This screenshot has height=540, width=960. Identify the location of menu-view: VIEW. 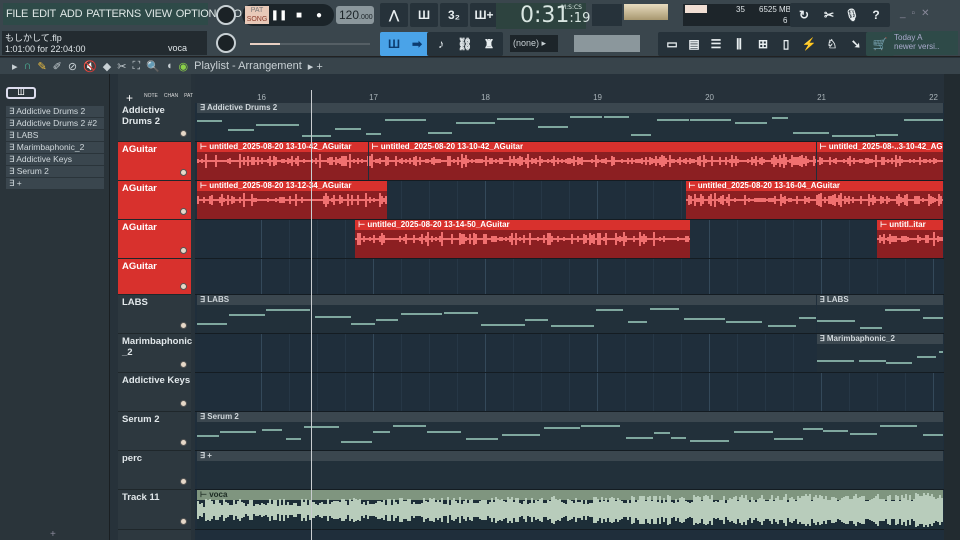
(158, 14).